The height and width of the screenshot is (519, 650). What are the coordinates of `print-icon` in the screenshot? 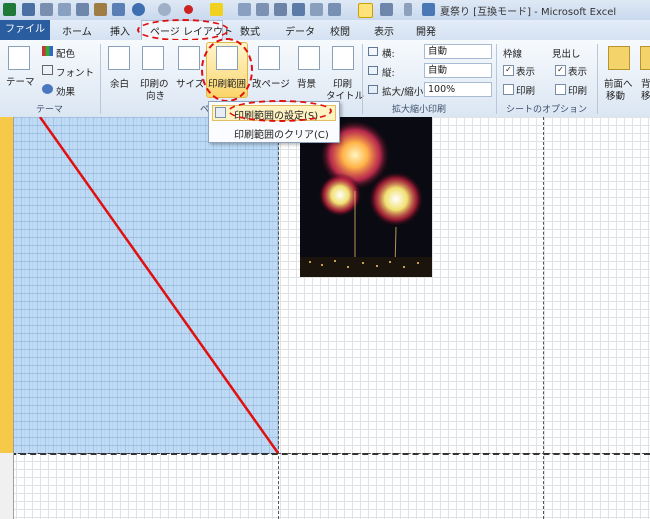 It's located at (46, 9).